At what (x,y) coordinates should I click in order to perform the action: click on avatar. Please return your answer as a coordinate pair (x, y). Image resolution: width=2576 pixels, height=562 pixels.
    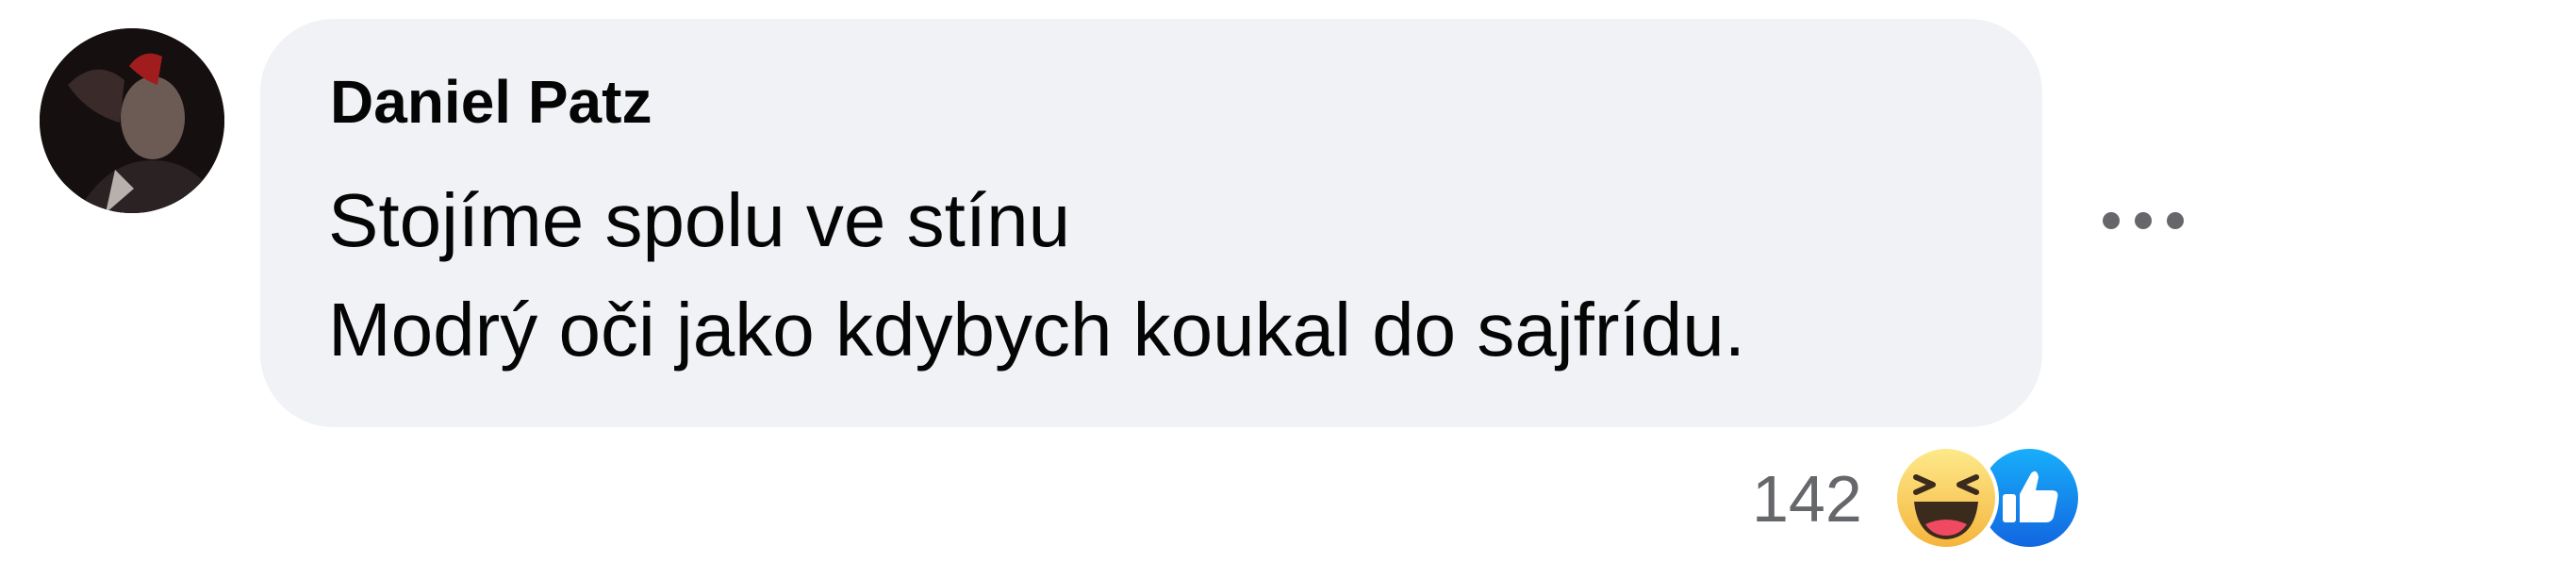
    Looking at the image, I should click on (132, 120).